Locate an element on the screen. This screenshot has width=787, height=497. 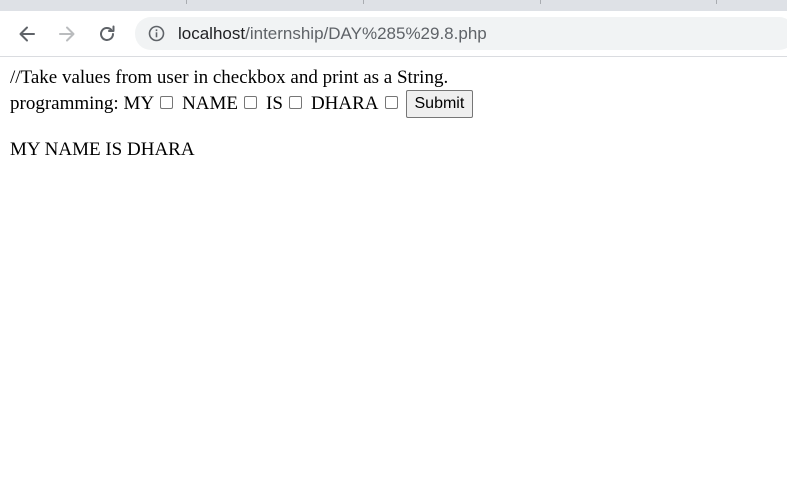
forward-button is located at coordinates (67, 34).